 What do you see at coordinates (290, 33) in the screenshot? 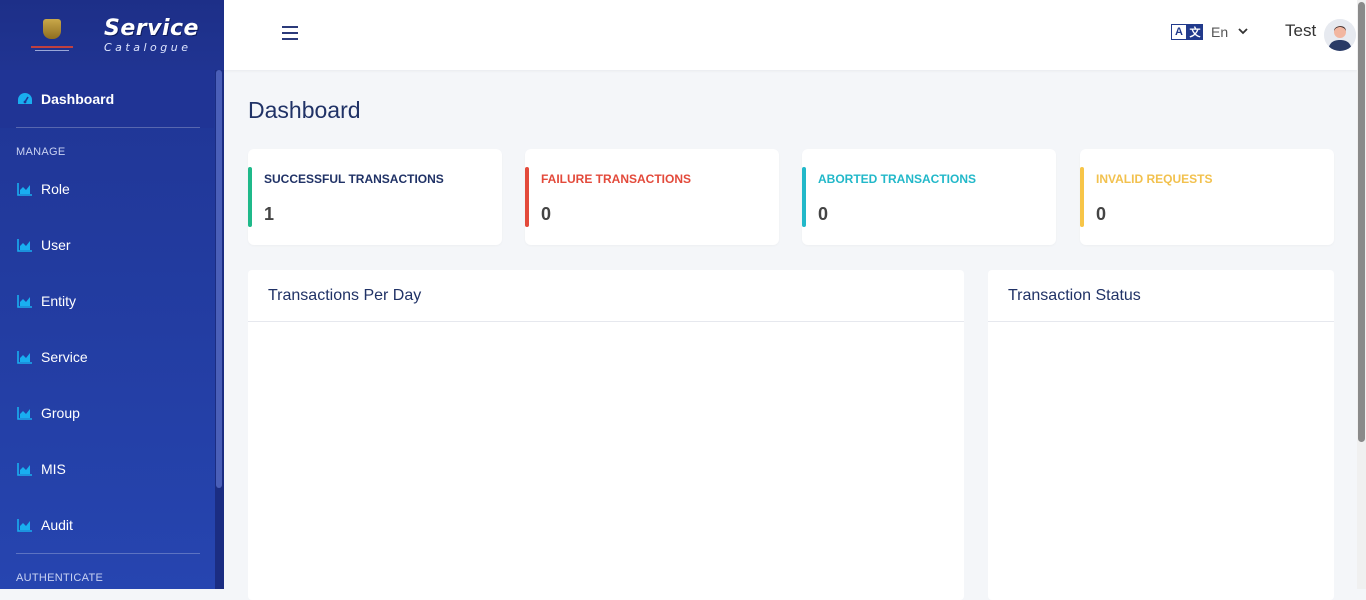
I see `hamburger-icon` at bounding box center [290, 33].